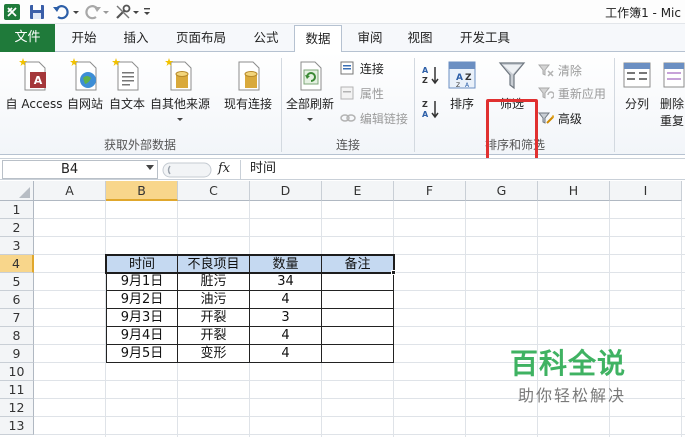 This screenshot has width=685, height=437. What do you see at coordinates (142, 318) in the screenshot?
I see `table-cell-date: 9月3日` at bounding box center [142, 318].